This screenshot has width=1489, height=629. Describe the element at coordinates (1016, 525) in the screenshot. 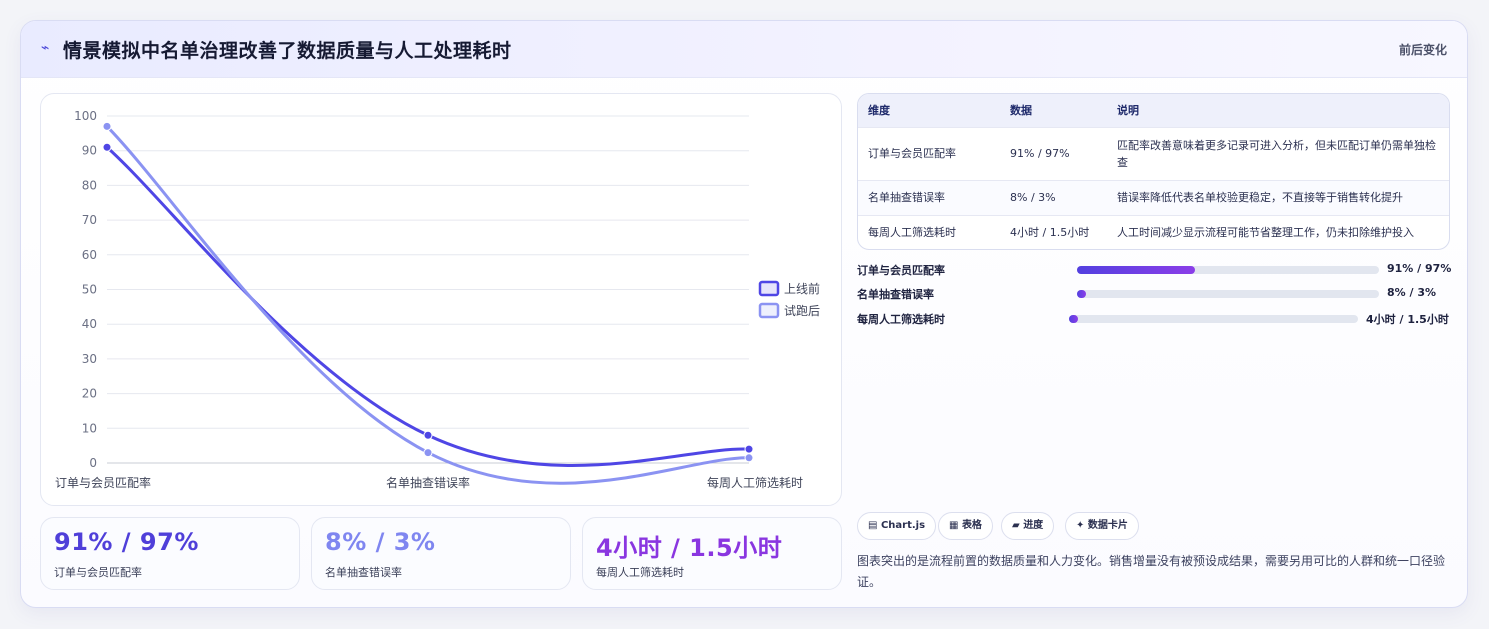

I see `progress-icon: ▰` at that location.